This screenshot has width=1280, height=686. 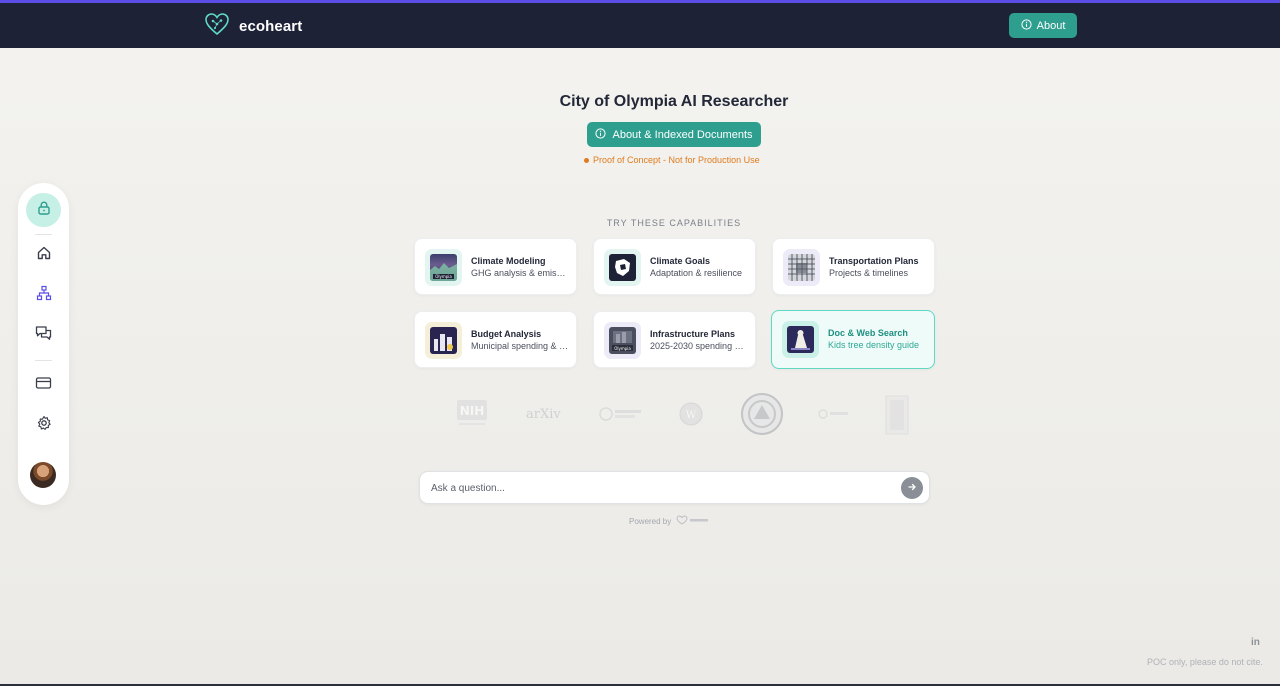 What do you see at coordinates (693, 521) in the screenshot?
I see `ecoheart-mini-logo-icon` at bounding box center [693, 521].